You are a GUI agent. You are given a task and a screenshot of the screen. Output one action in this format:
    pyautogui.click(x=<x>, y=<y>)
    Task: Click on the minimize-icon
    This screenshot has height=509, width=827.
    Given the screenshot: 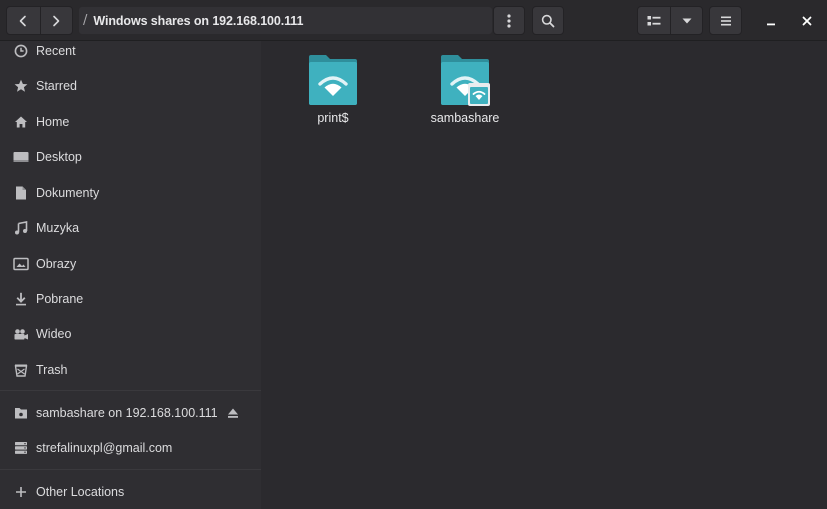 What is the action you would take?
    pyautogui.click(x=771, y=24)
    